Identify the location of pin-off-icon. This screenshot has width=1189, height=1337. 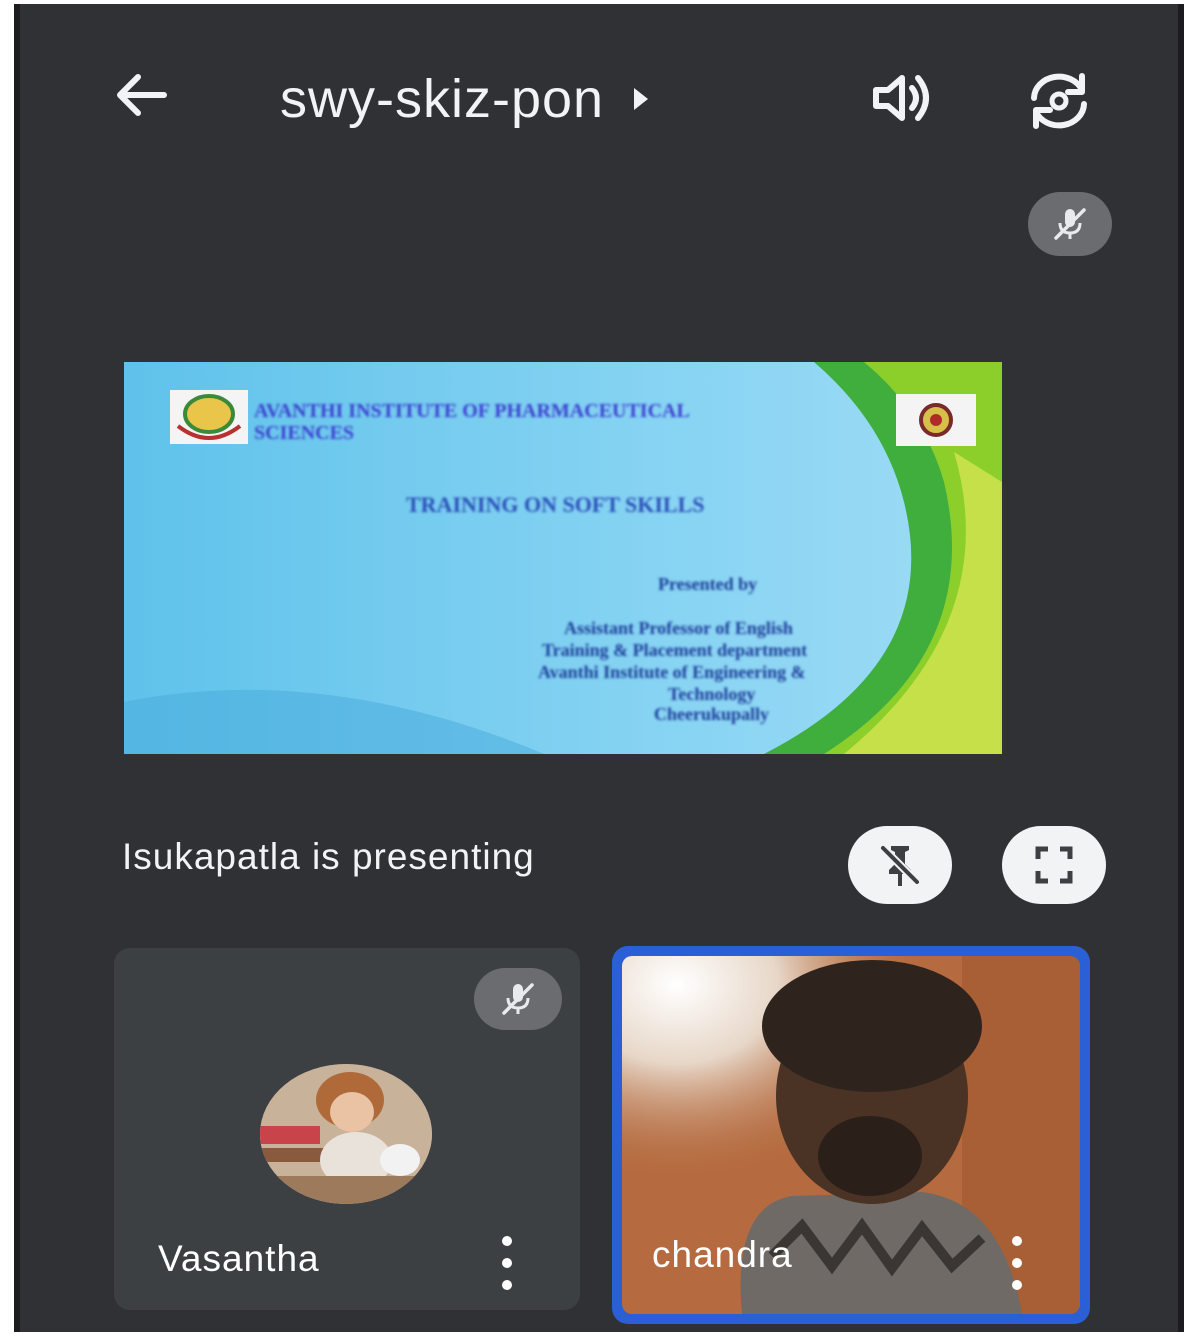
(900, 865).